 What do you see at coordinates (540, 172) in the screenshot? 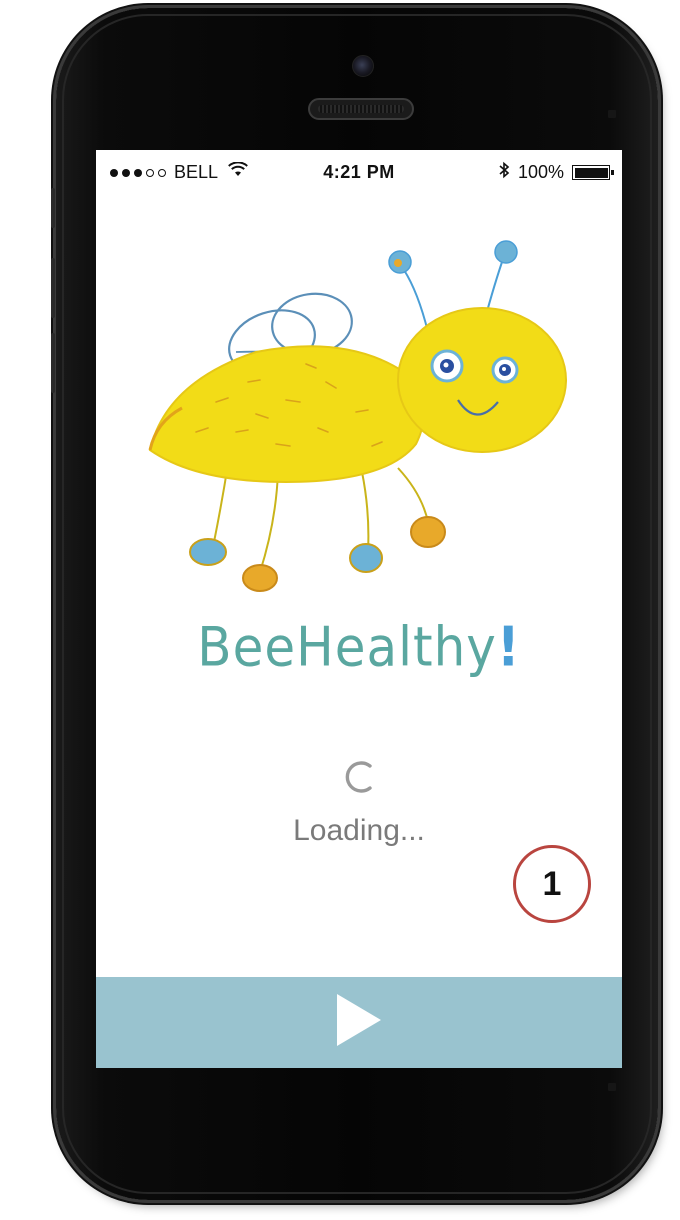
I see `battery-percent: 100%` at bounding box center [540, 172].